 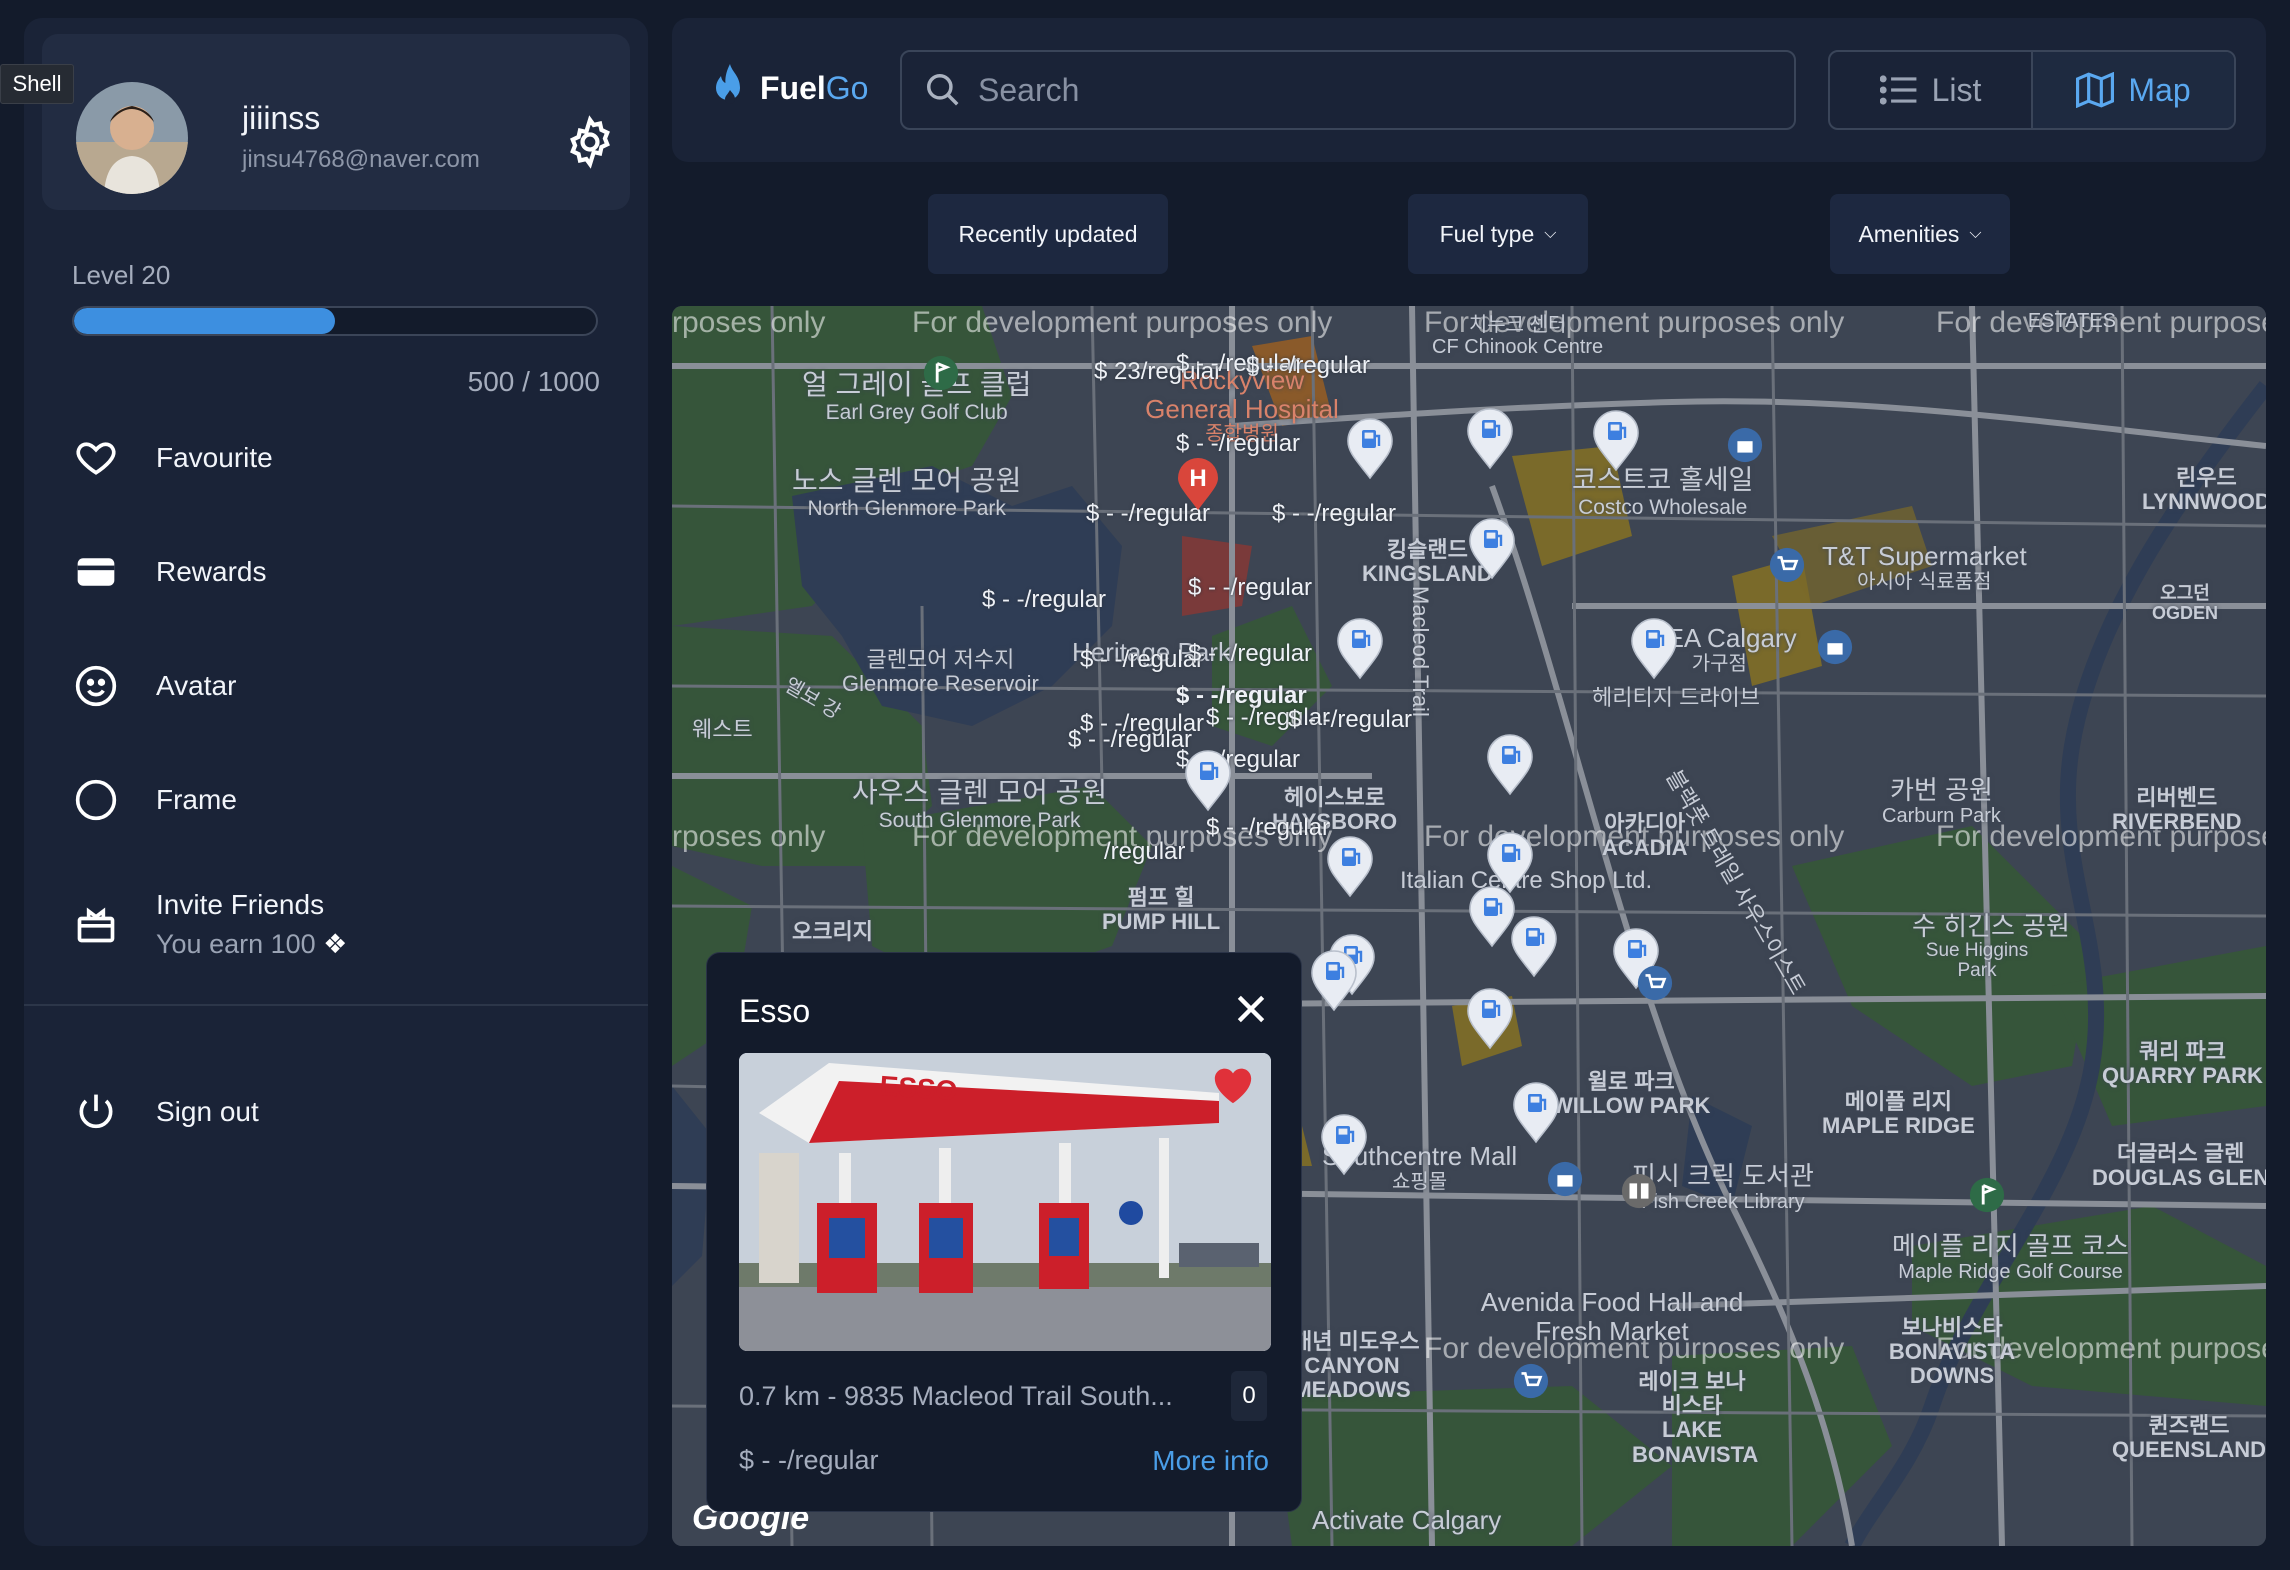 What do you see at coordinates (2010, 1257) in the screenshot?
I see `place-label: 메이플 리지 골프 코스 Maple Ridge Golf Course` at bounding box center [2010, 1257].